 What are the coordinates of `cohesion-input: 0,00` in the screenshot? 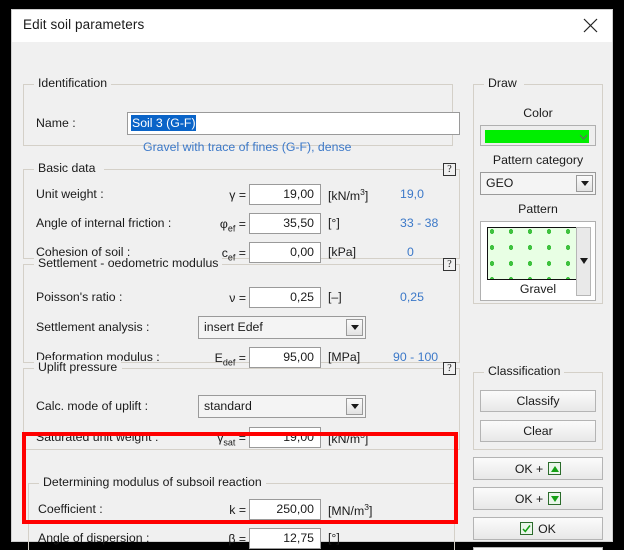 It's located at (285, 252).